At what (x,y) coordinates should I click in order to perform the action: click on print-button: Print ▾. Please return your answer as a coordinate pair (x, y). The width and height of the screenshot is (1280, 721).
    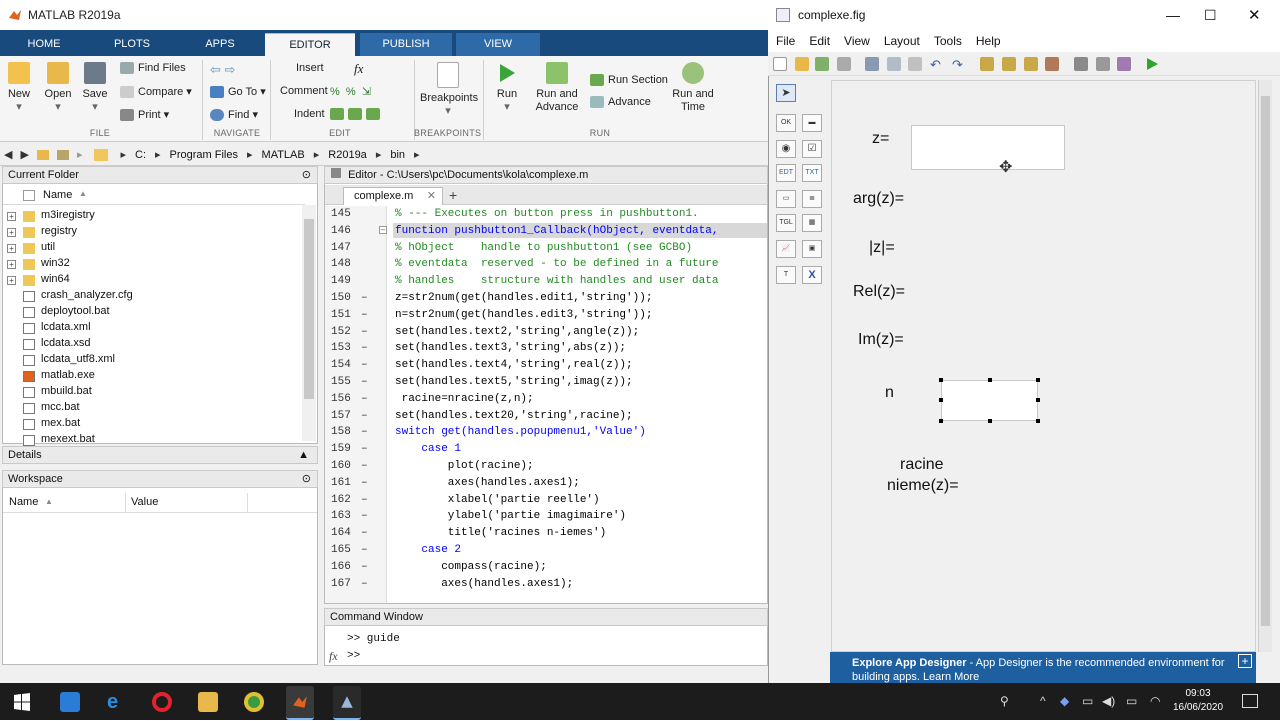
    Looking at the image, I should click on (144, 114).